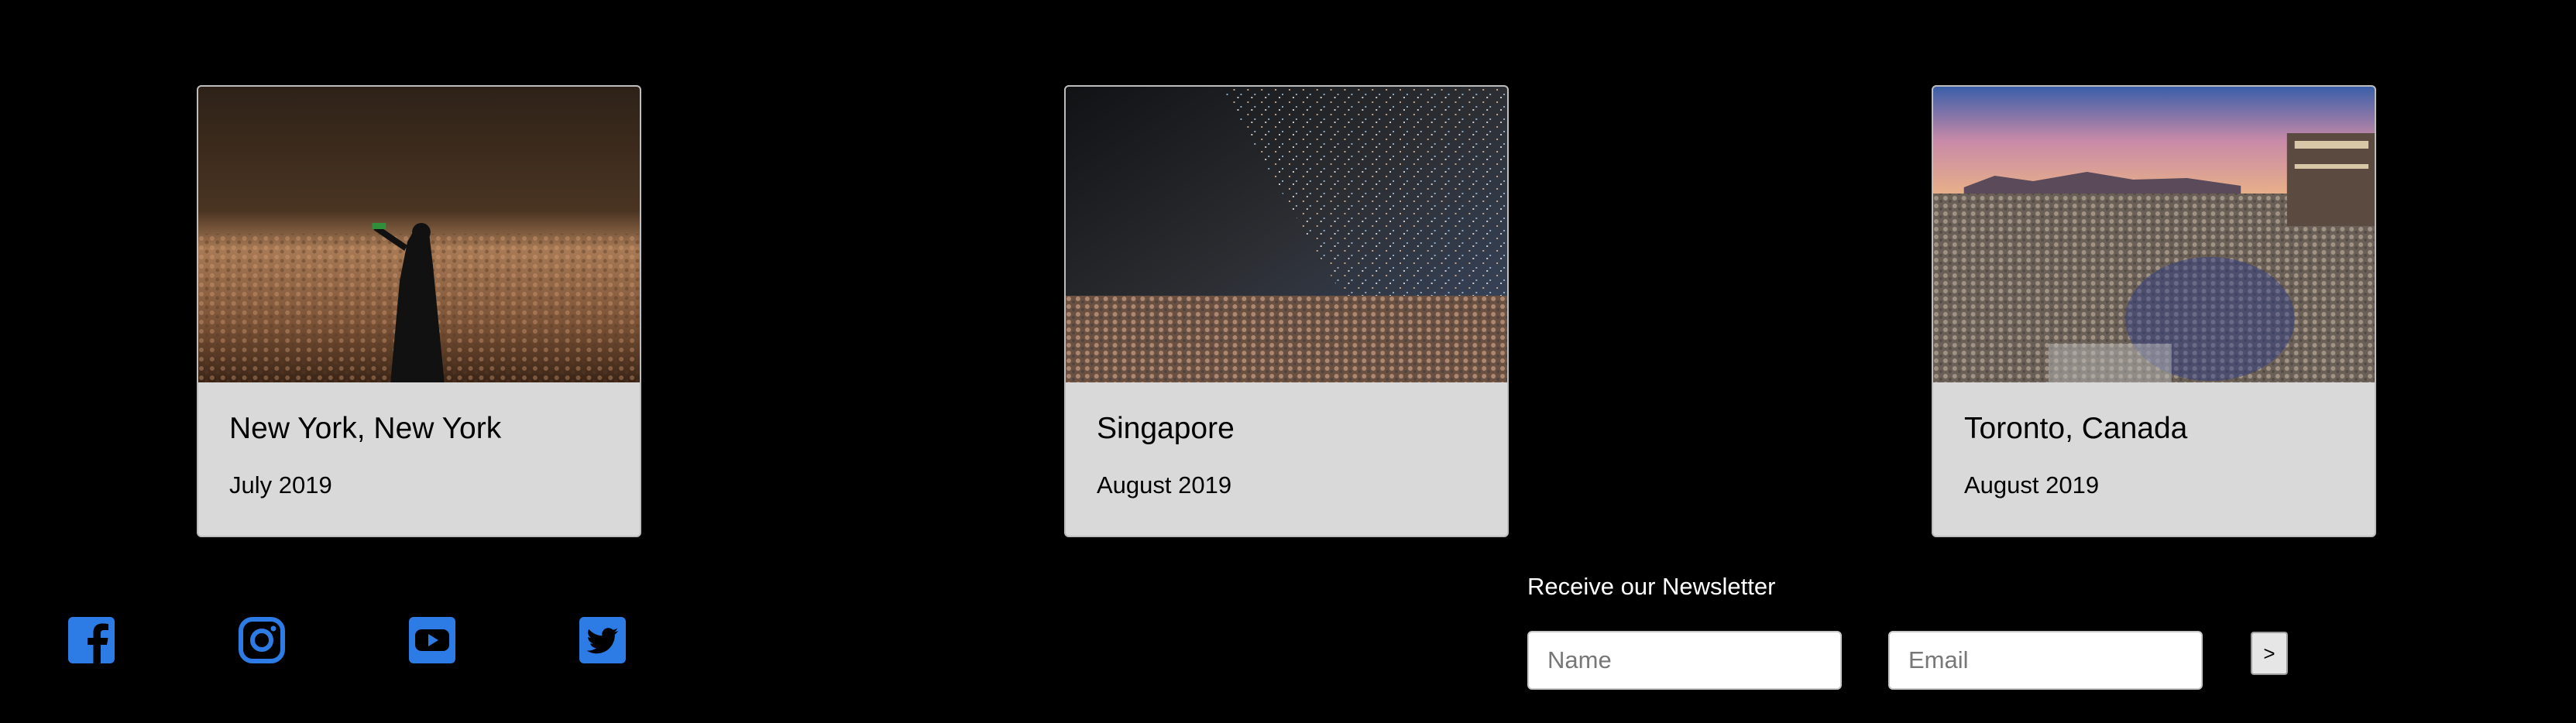 Image resolution: width=2576 pixels, height=723 pixels. I want to click on newsletter-title: Receive our Newsletter, so click(1651, 586).